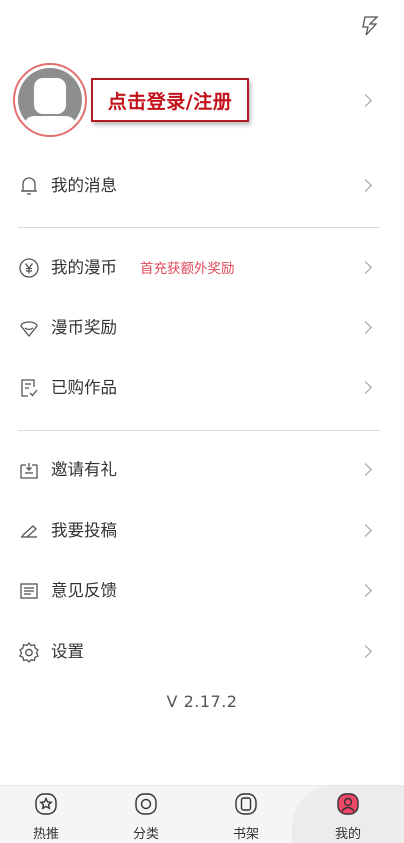  Describe the element at coordinates (29, 531) in the screenshot. I see `pen-icon` at that location.